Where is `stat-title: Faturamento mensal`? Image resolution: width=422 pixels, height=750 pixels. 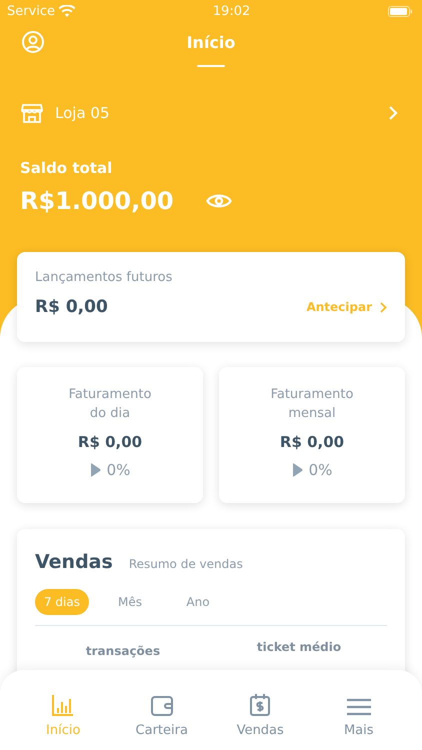 stat-title: Faturamento mensal is located at coordinates (312, 404).